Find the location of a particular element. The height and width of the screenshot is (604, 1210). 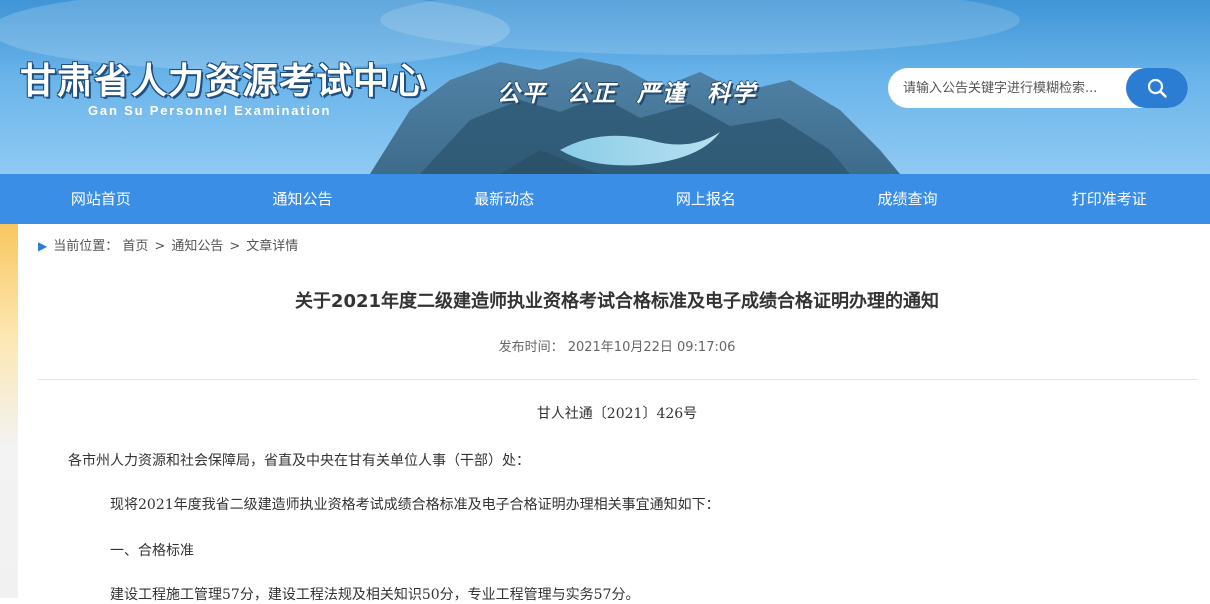

breadcrumb-home-link: 首页 is located at coordinates (135, 246).